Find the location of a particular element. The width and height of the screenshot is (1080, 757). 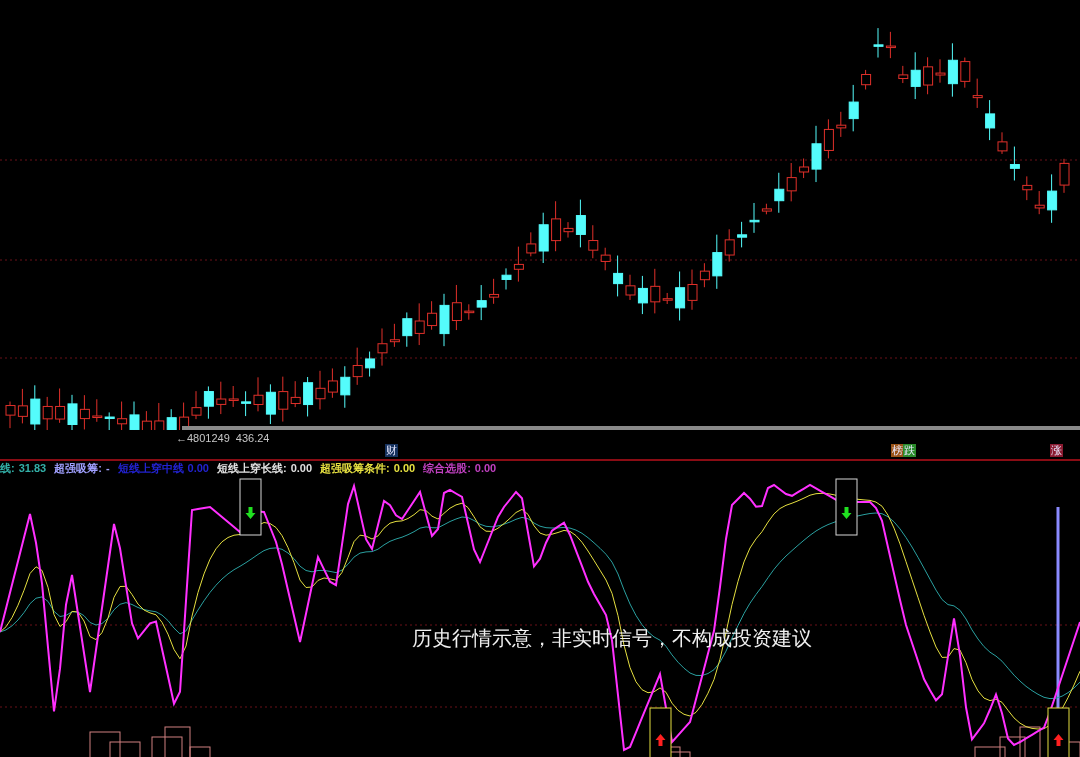

legend-value: - is located at coordinates (107, 468).